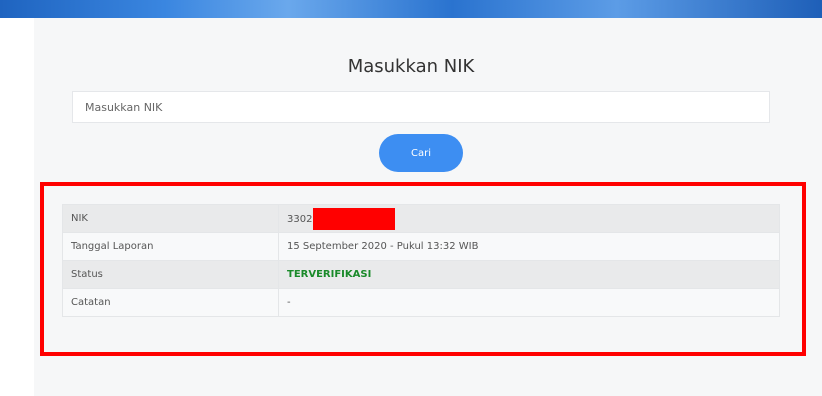 The height and width of the screenshot is (396, 822). I want to click on search-button: Cari, so click(421, 153).